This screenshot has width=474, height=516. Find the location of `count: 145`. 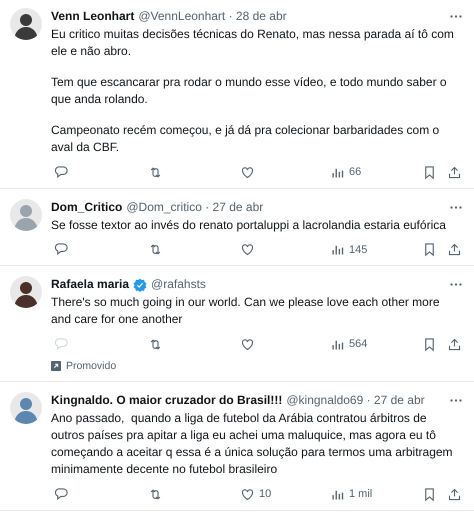

count: 145 is located at coordinates (358, 250).